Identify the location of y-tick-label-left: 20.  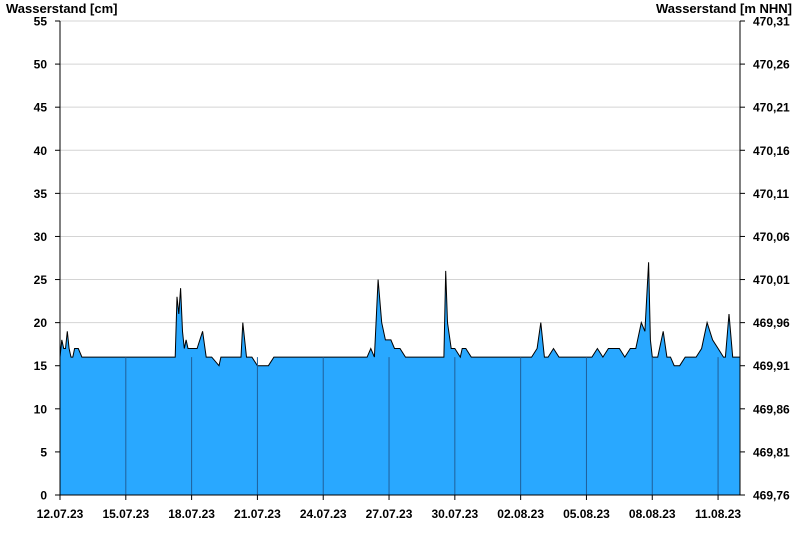
(41, 323).